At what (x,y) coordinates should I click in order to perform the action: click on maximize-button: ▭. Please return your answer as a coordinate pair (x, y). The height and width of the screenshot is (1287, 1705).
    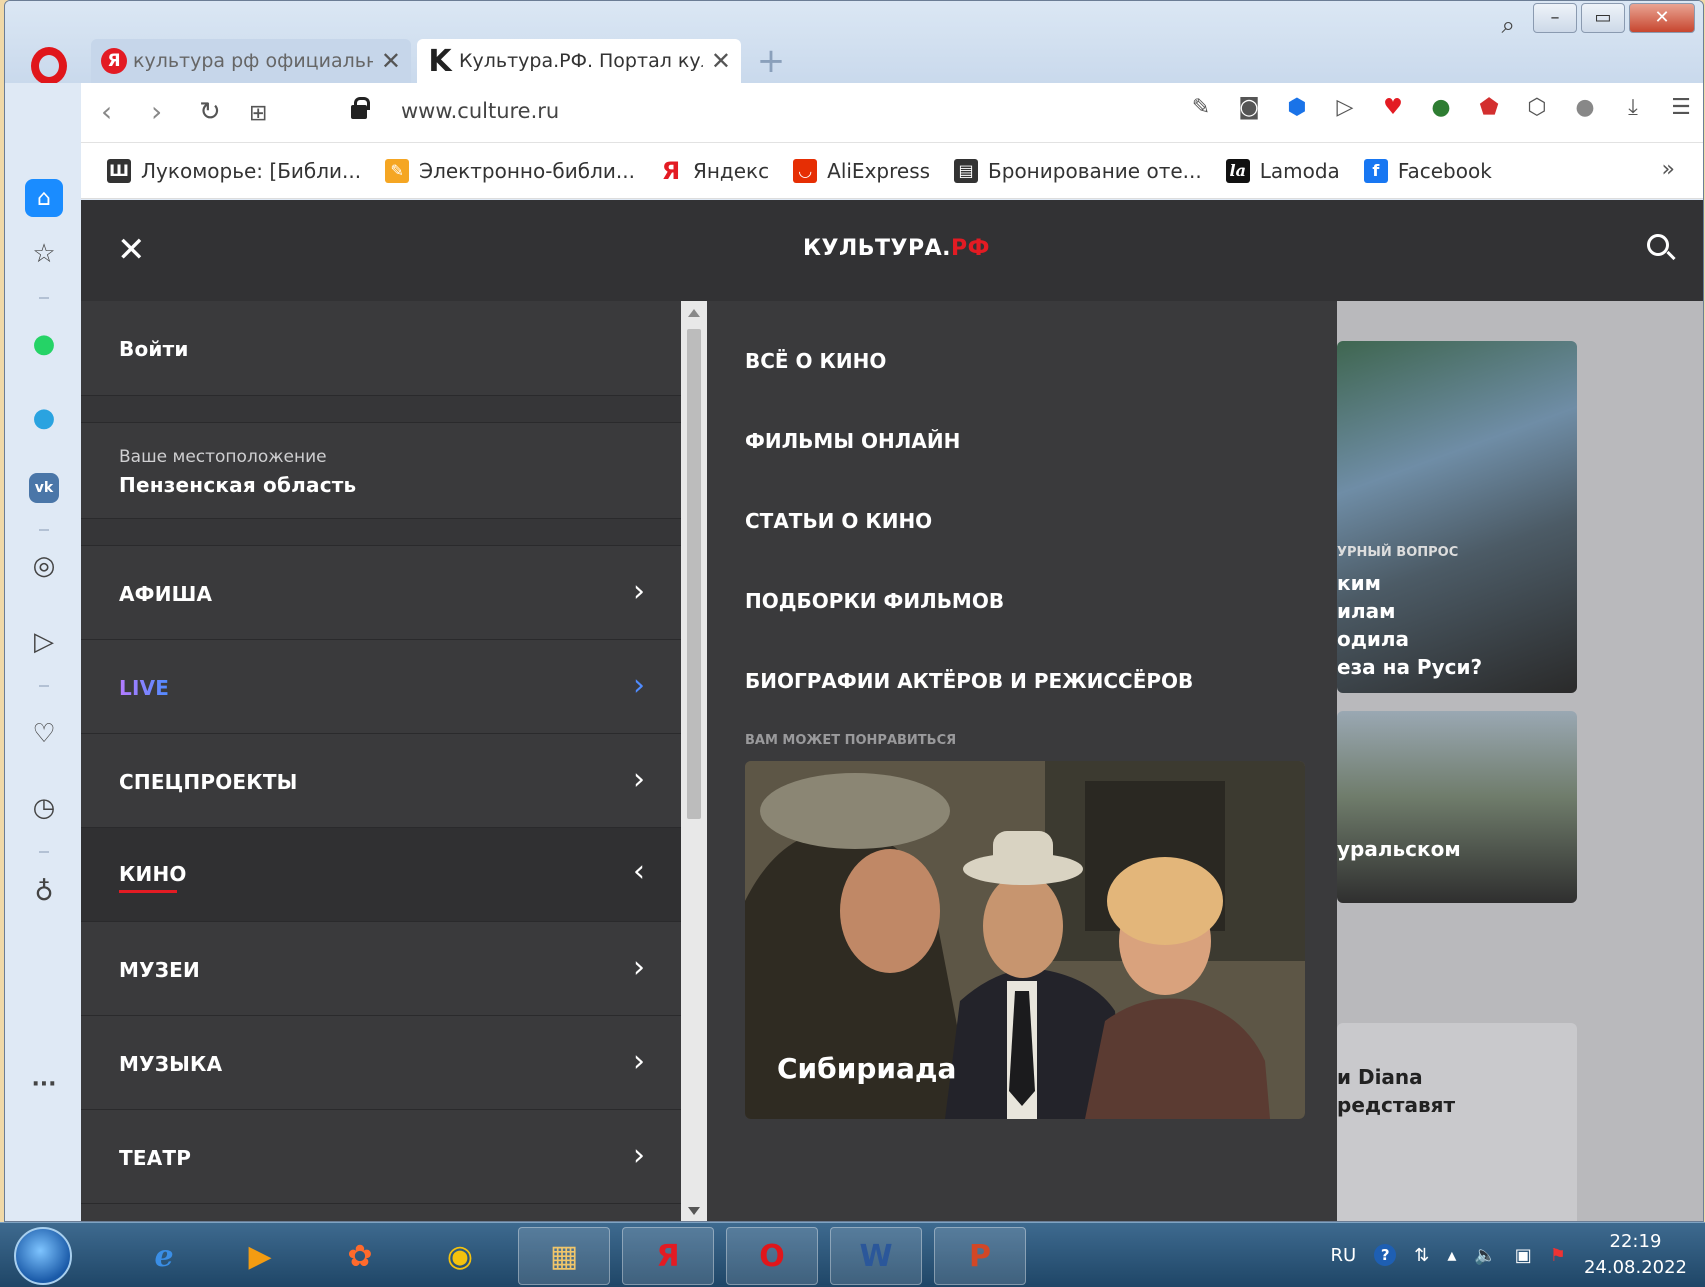
    Looking at the image, I should click on (1603, 18).